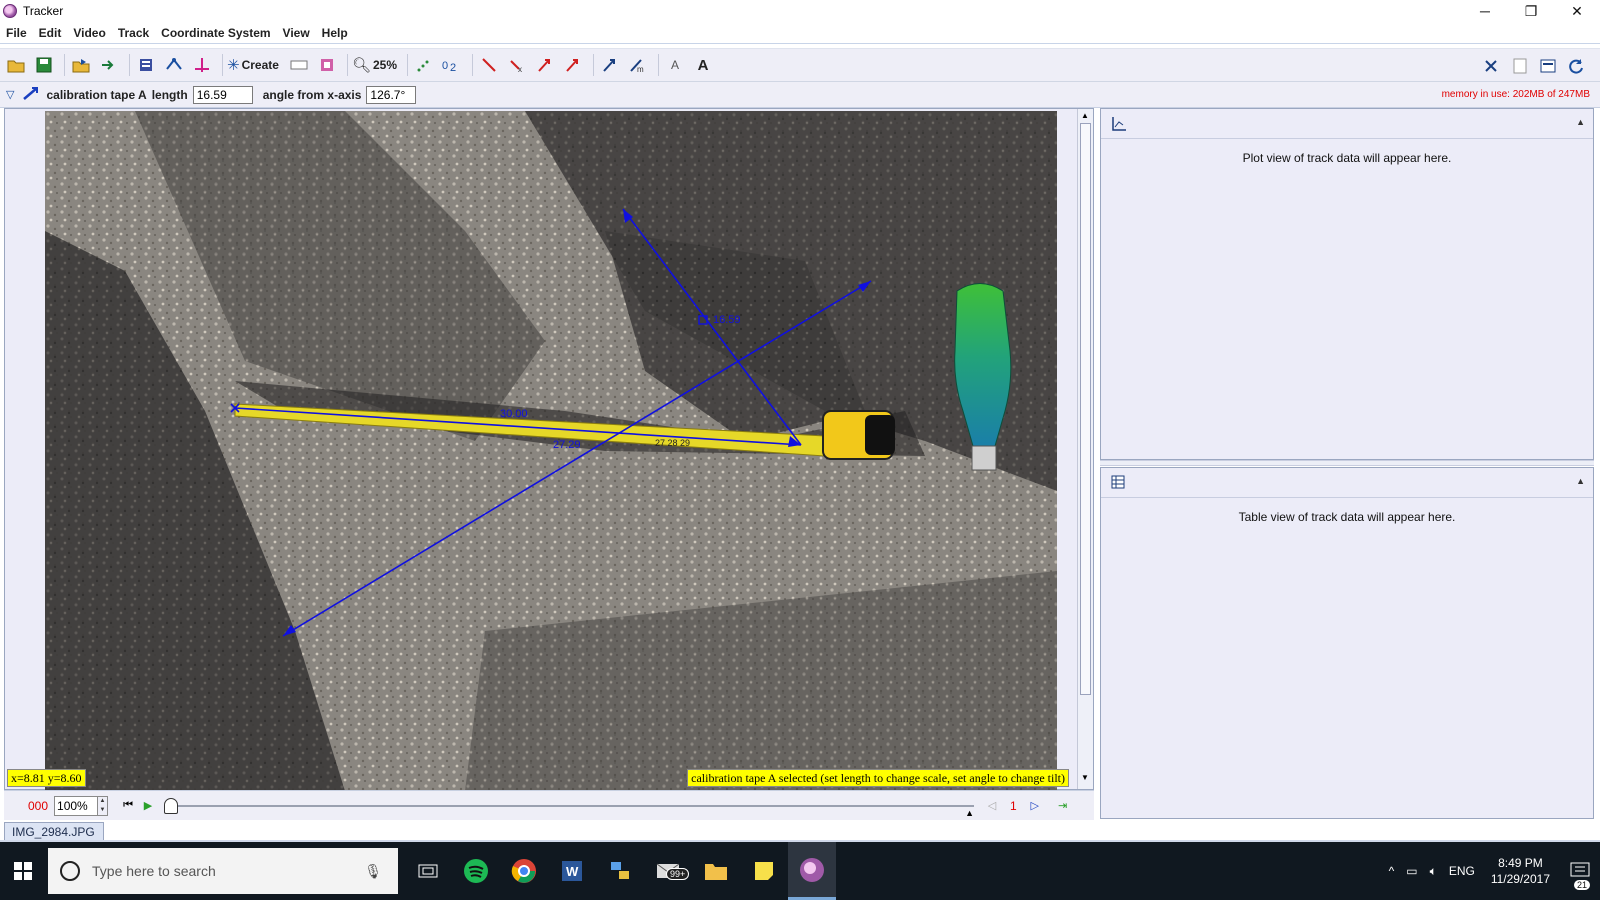  What do you see at coordinates (610, 65) in the screenshot?
I see `vector-sum-icon` at bounding box center [610, 65].